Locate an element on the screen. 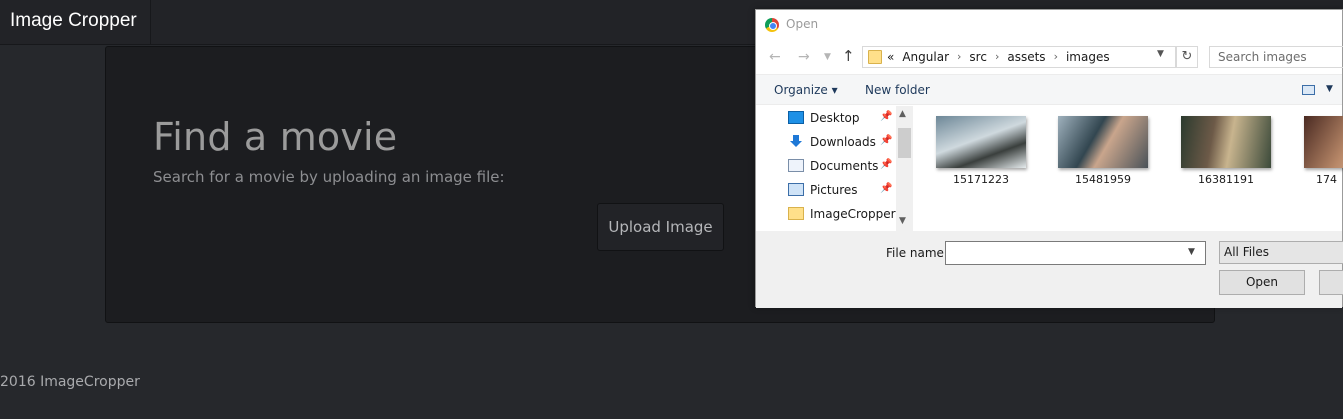  footer-text: 2016 ImageCropper is located at coordinates (70, 382).